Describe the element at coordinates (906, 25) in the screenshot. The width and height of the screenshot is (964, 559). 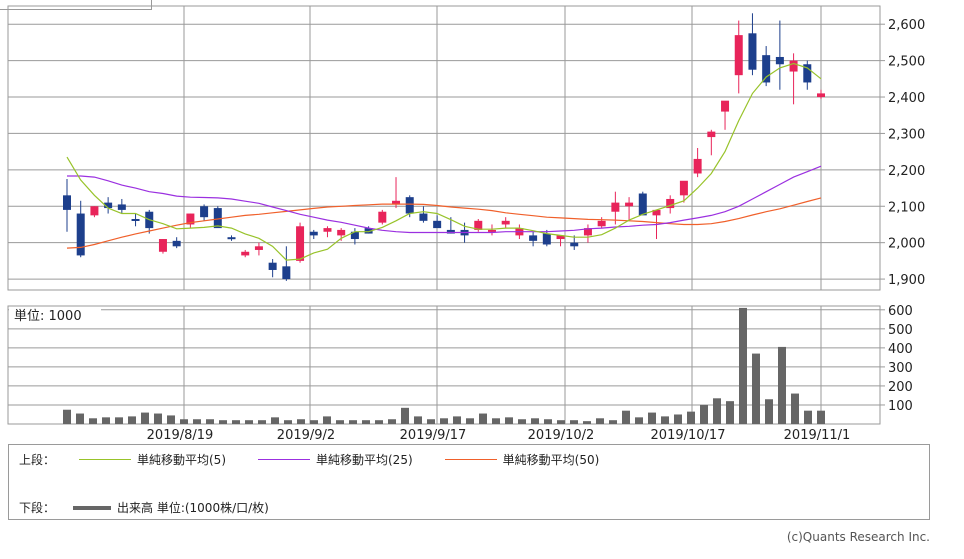
I see `price-tick-label: 2,600` at that location.